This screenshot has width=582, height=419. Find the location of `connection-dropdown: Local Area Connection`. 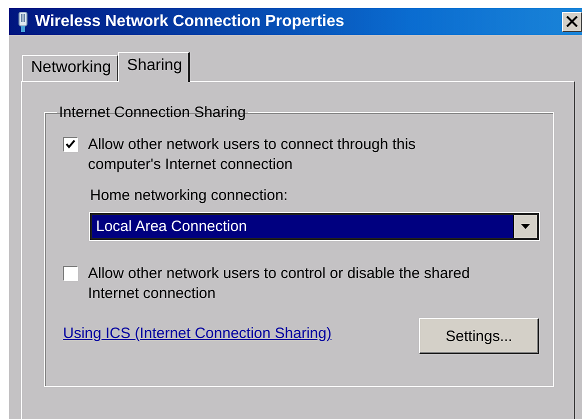

connection-dropdown: Local Area Connection is located at coordinates (314, 226).